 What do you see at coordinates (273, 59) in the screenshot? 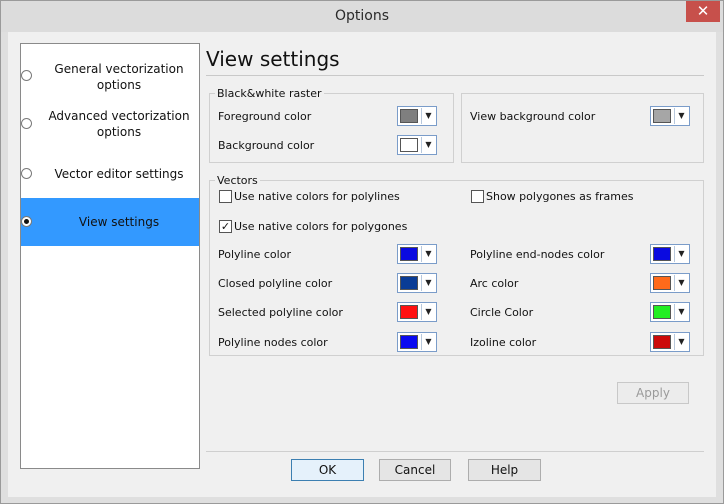
I see `page-title: View settings` at bounding box center [273, 59].